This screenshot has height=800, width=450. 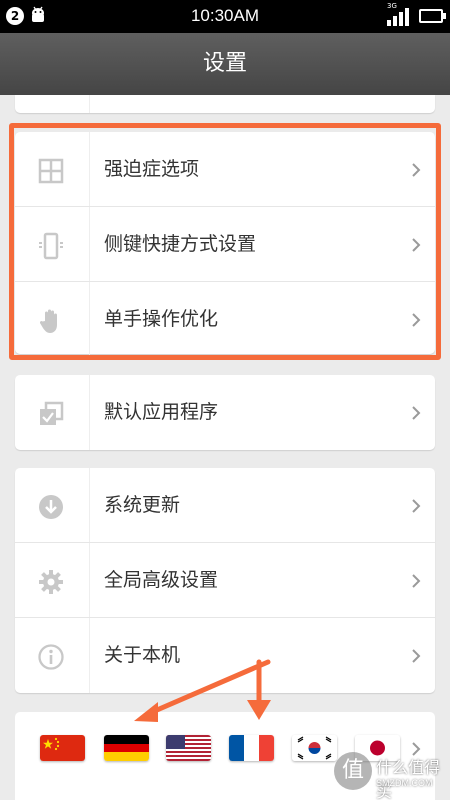 What do you see at coordinates (353, 771) in the screenshot?
I see `watermark-logo: 值` at bounding box center [353, 771].